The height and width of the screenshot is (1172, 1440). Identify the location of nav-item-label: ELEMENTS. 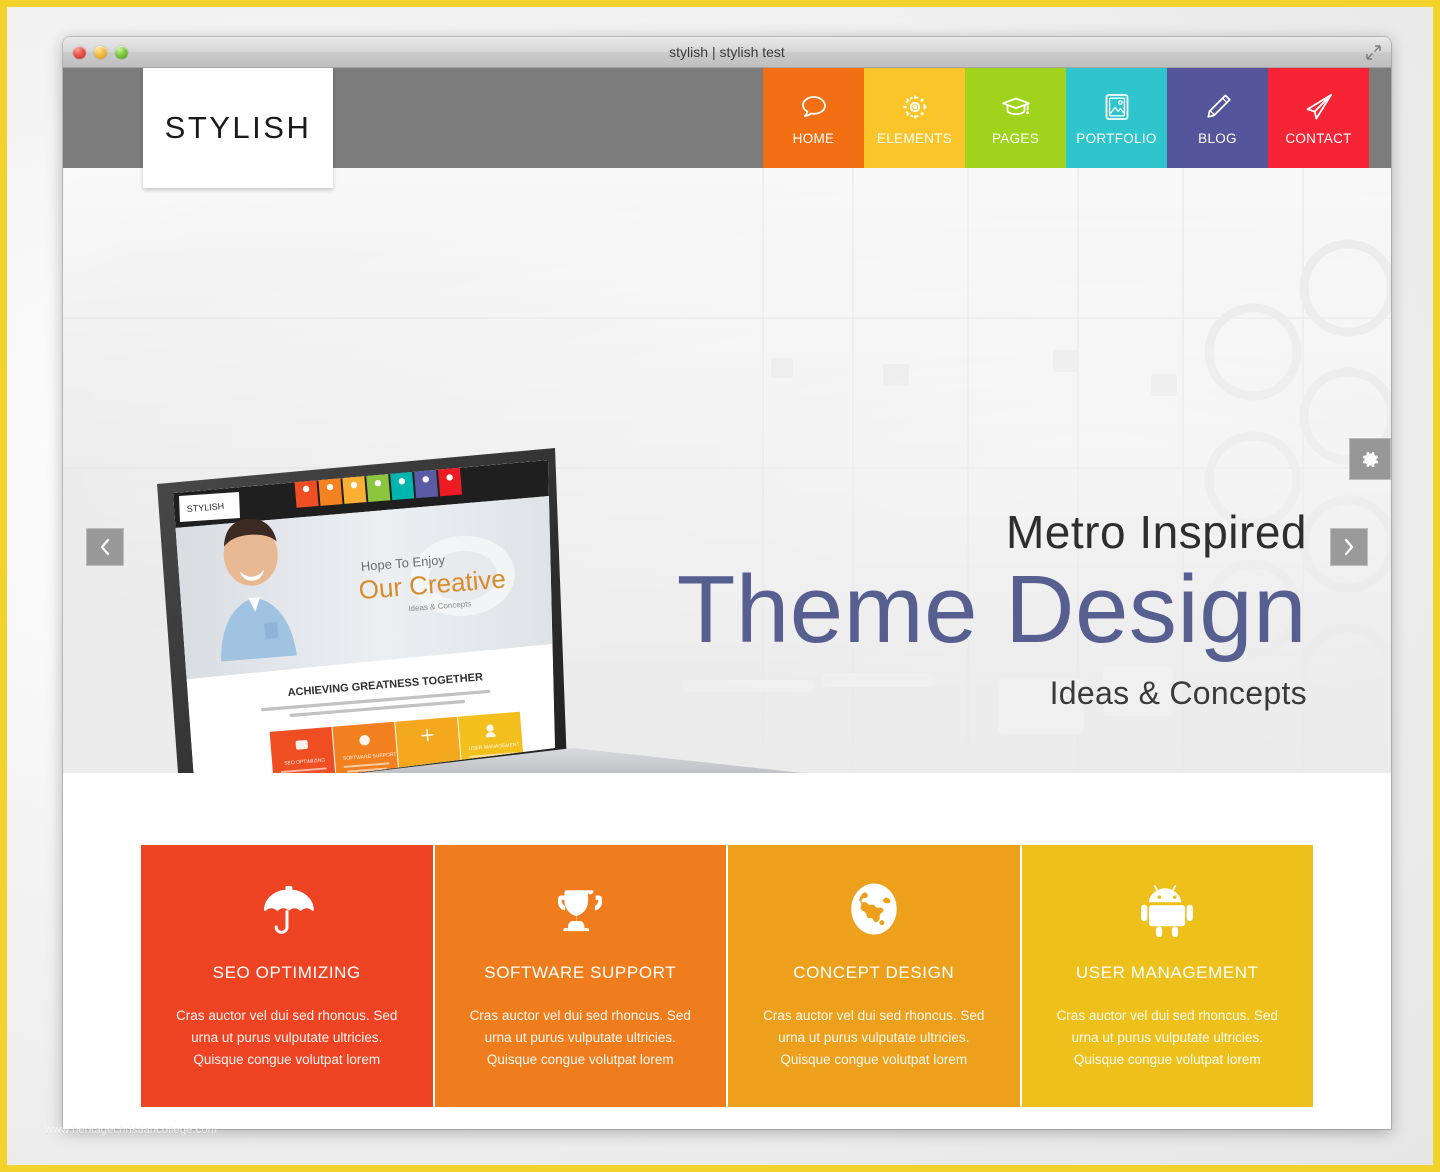
(914, 138).